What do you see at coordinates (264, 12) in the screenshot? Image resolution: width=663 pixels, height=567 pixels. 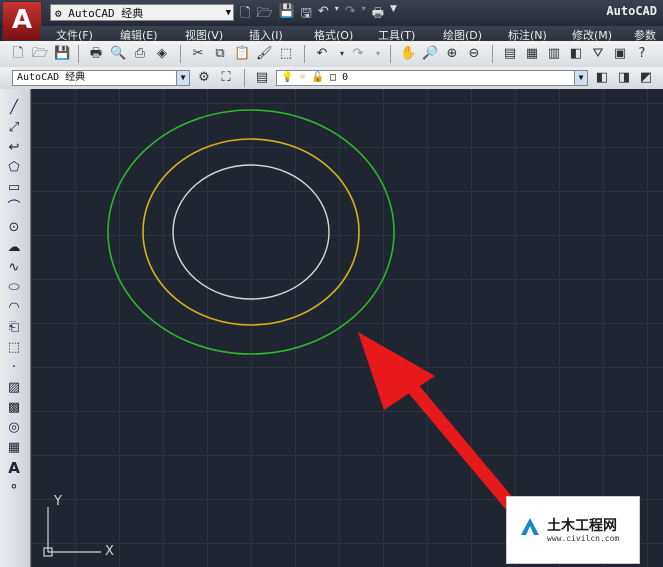 I see `open-file-icon: 🗁` at bounding box center [264, 12].